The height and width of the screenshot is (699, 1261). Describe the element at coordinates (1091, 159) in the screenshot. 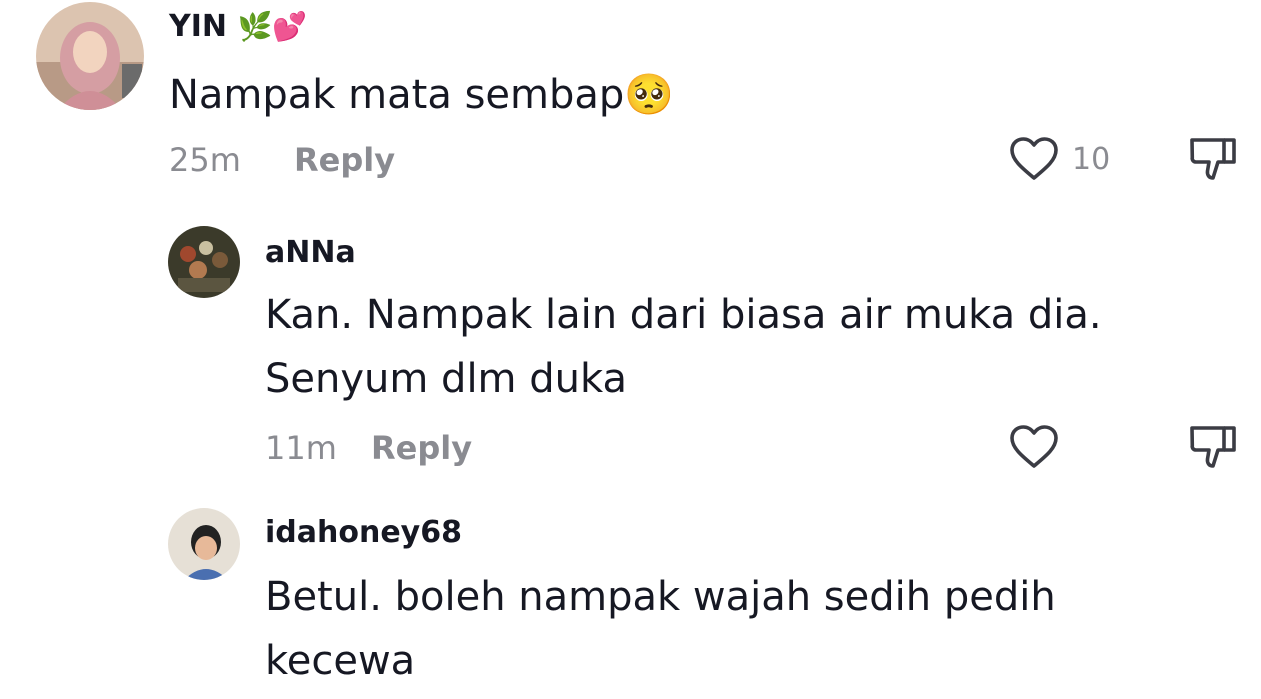

I see `like-count: 10` at that location.